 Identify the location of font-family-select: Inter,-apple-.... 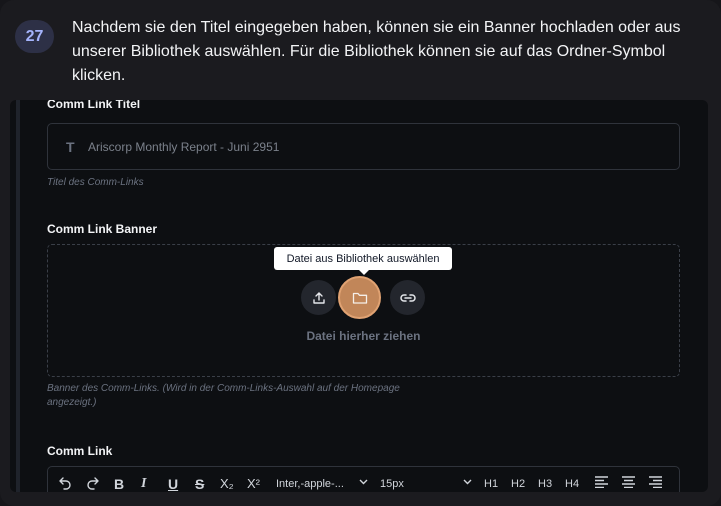
(310, 484).